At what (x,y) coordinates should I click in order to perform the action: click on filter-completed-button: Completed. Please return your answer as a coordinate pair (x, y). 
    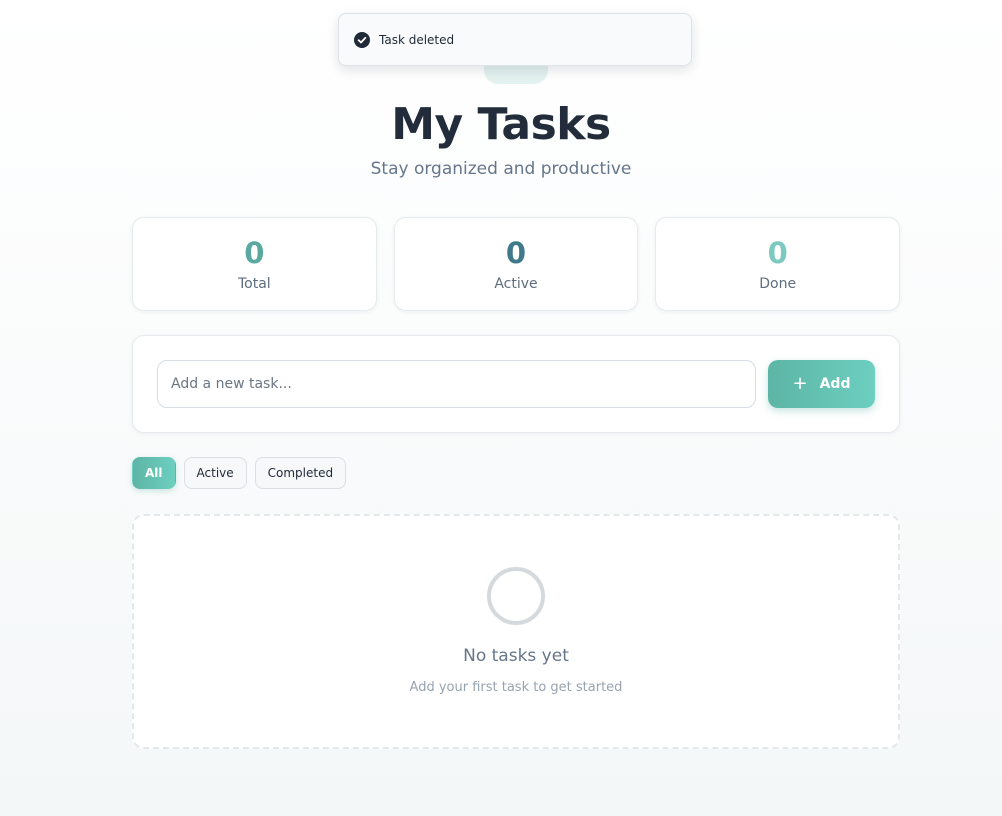
    Looking at the image, I should click on (300, 473).